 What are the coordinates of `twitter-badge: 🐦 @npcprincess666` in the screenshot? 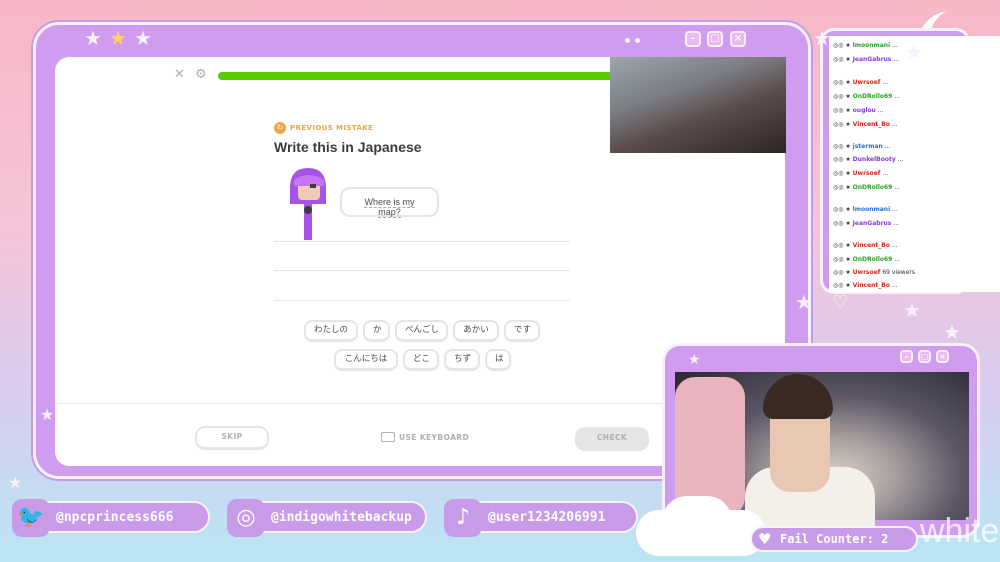 It's located at (111, 518).